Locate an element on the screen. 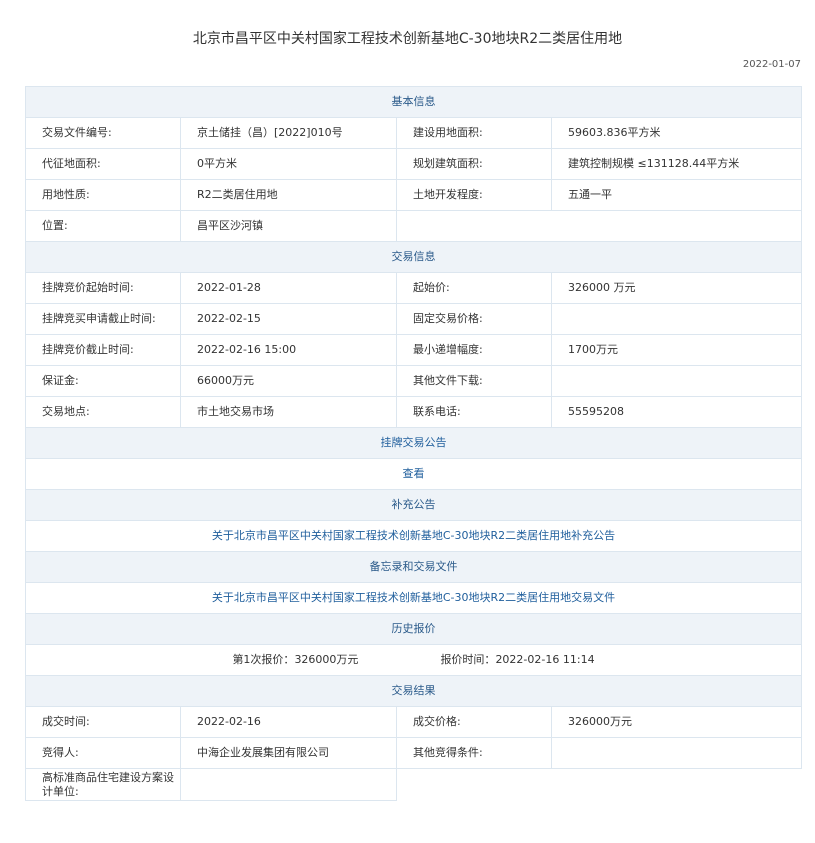 Image resolution: width=815 pixels, height=843 pixels. field-label: 竞得人: is located at coordinates (103, 753).